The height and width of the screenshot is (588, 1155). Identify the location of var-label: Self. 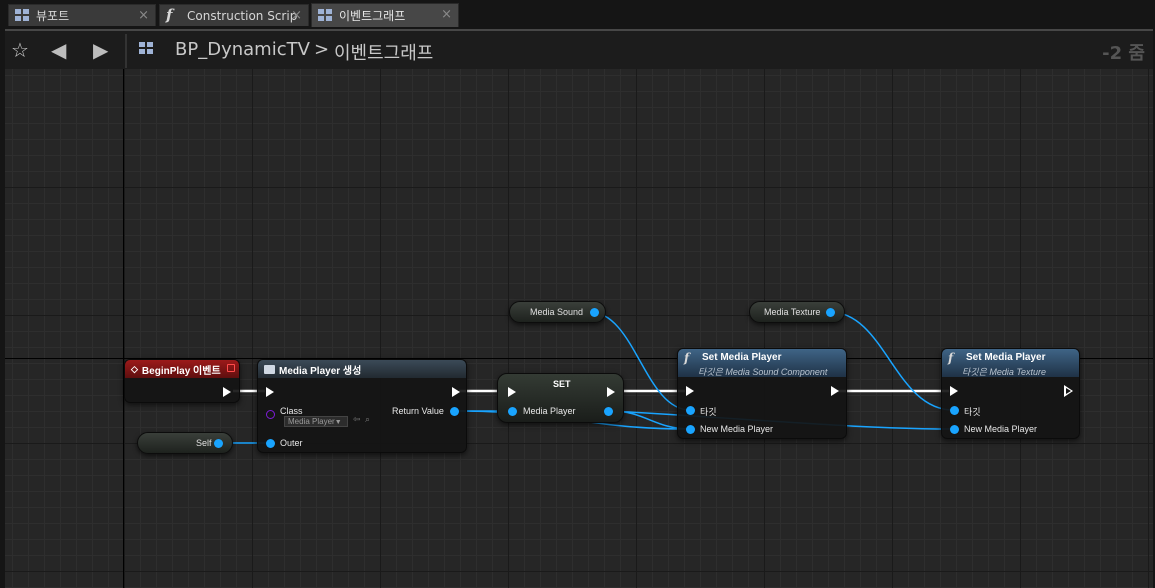
(204, 443).